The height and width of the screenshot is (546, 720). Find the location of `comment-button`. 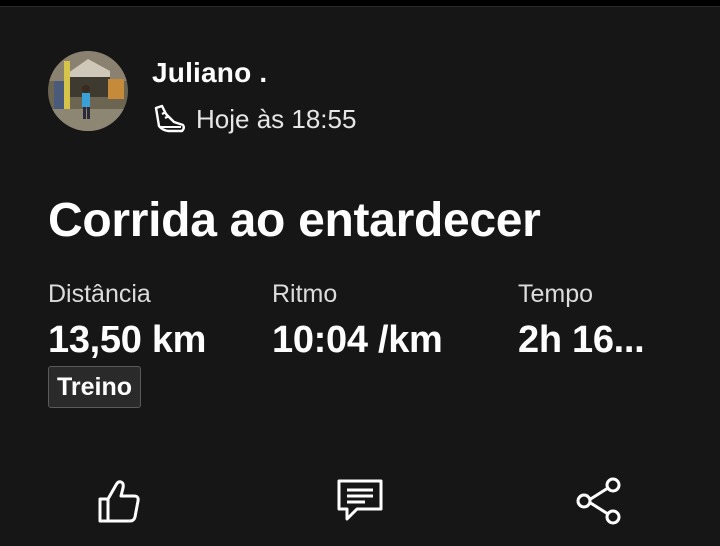

comment-button is located at coordinates (360, 501).